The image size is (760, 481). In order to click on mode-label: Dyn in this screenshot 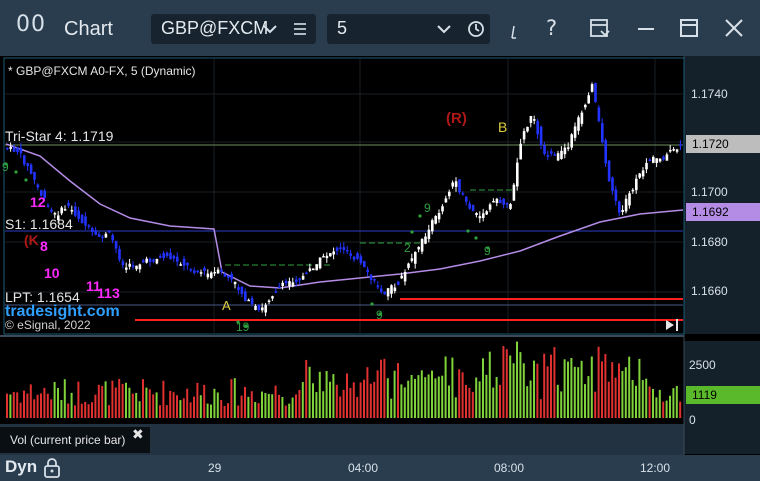, I will do `click(21, 467)`.